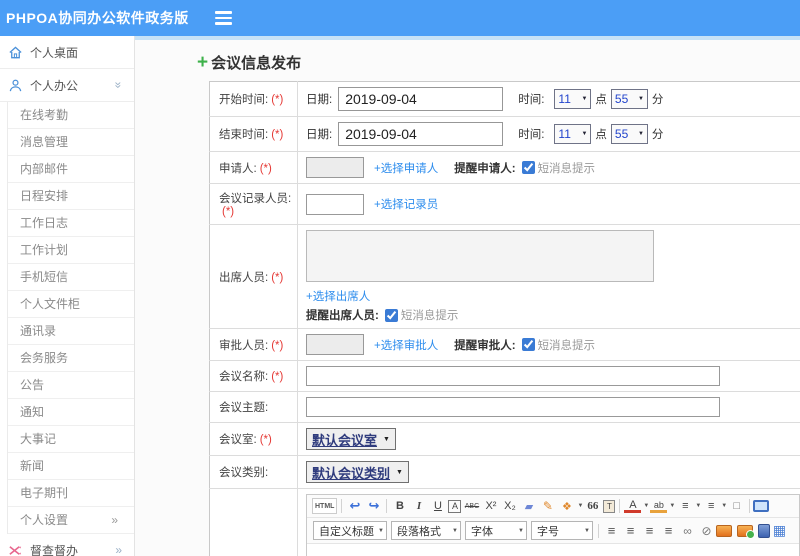  What do you see at coordinates (118, 549) in the screenshot?
I see `chevron-right-icon: »` at bounding box center [118, 549].